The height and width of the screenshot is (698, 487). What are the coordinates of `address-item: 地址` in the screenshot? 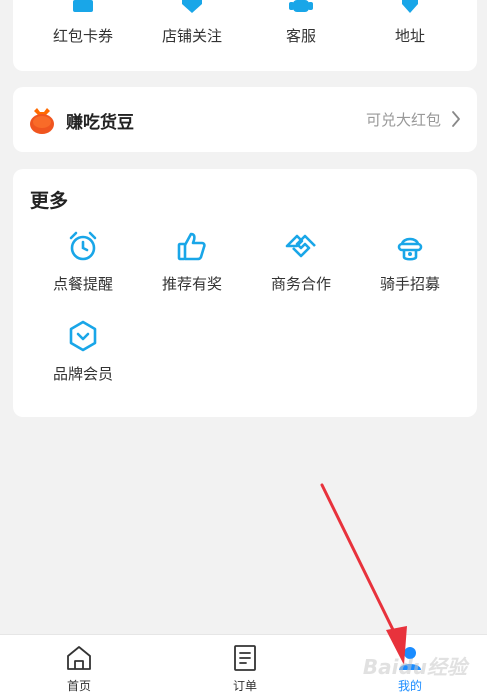 It's located at (410, 35).